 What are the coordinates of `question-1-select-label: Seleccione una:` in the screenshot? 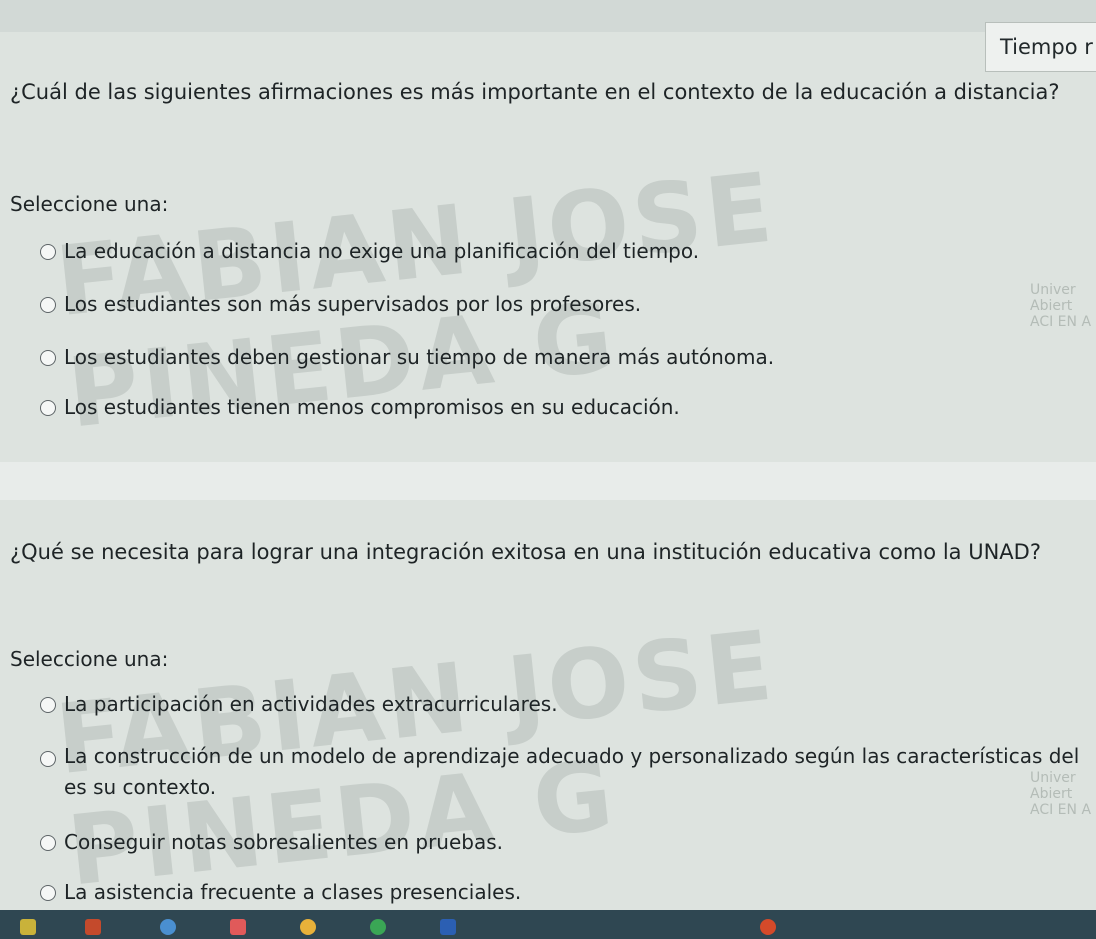 It's located at (89, 204).